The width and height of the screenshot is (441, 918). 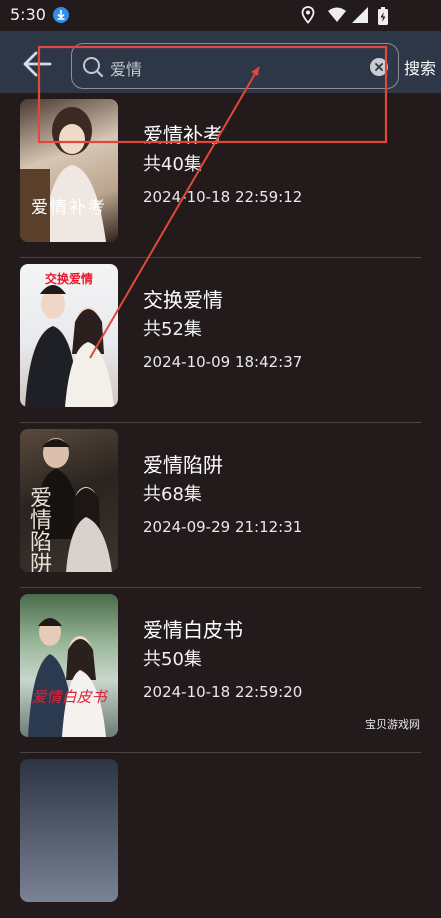 I want to click on search-header: 搜索, so click(x=220, y=62).